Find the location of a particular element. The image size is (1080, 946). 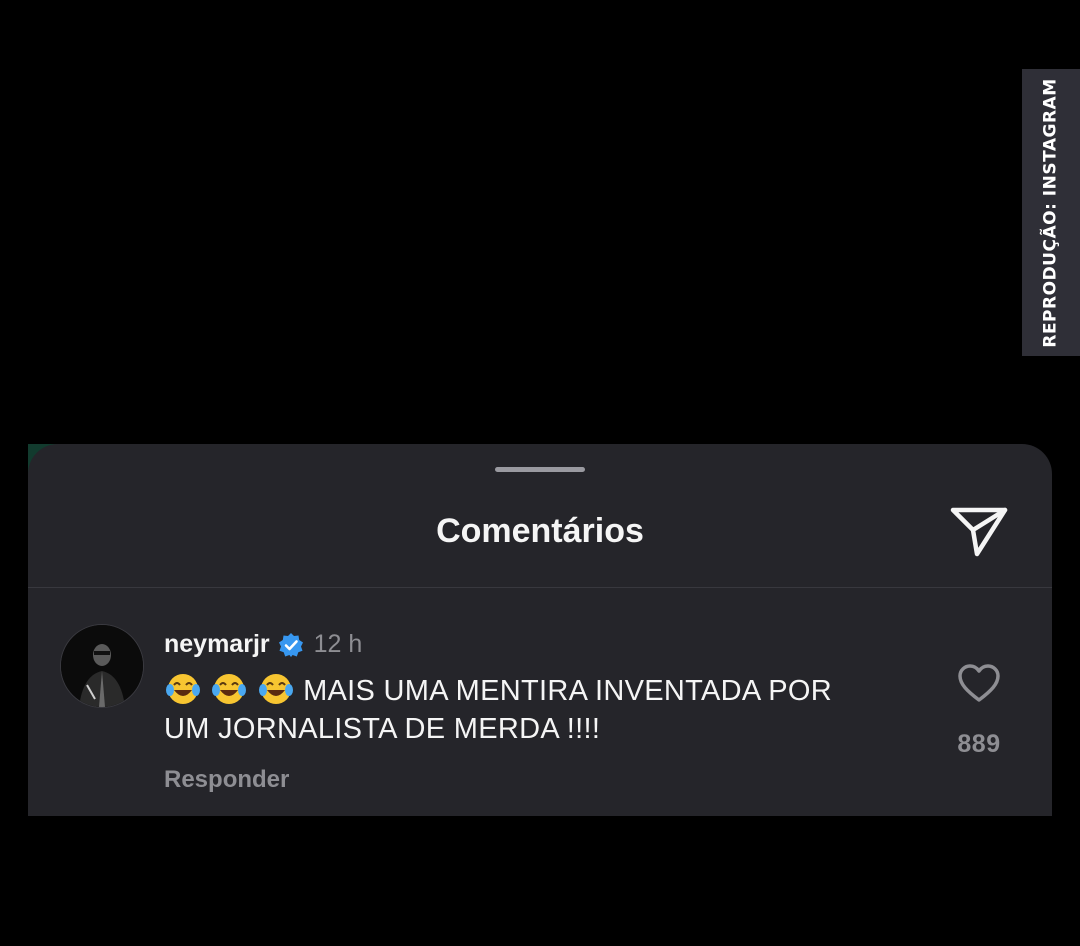

send-paper-plane-icon is located at coordinates (979, 532).